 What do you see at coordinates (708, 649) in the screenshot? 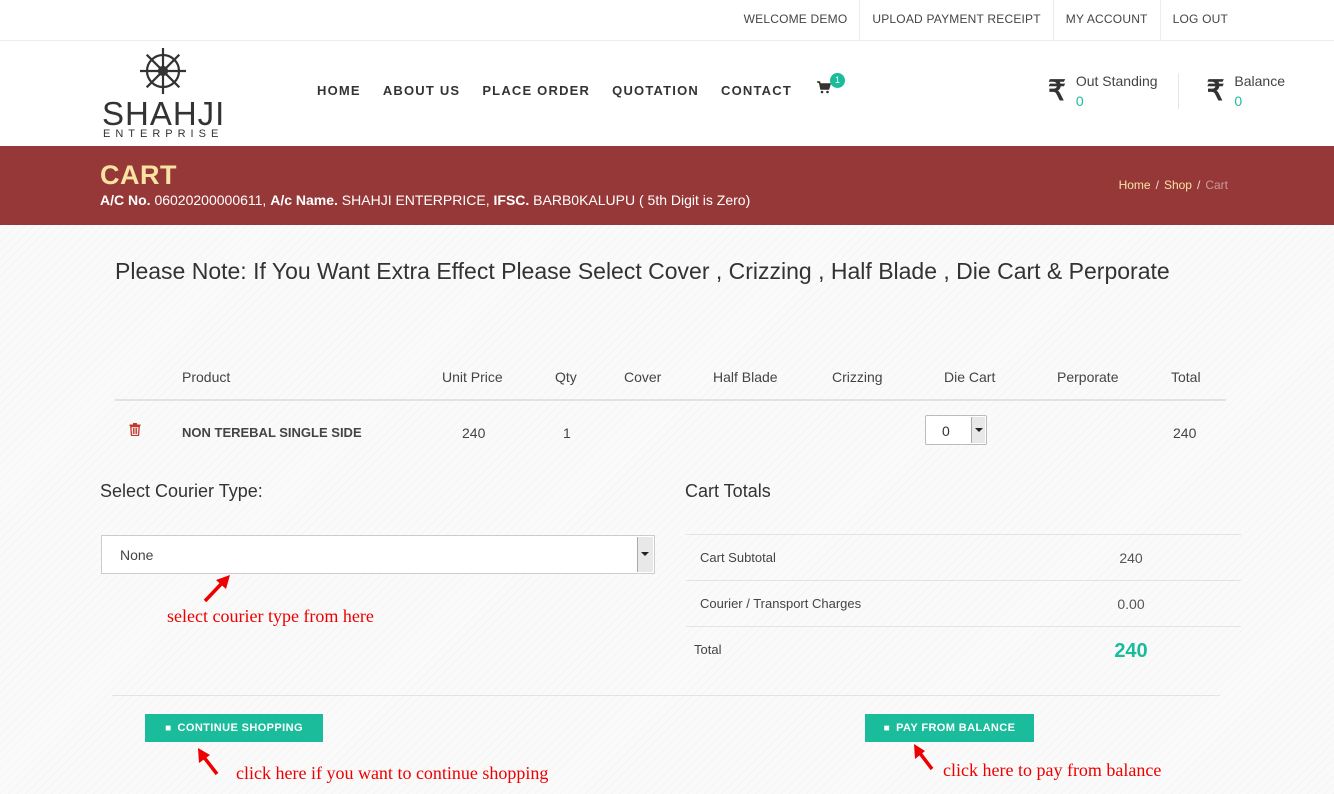
I see `total-label: Total` at bounding box center [708, 649].